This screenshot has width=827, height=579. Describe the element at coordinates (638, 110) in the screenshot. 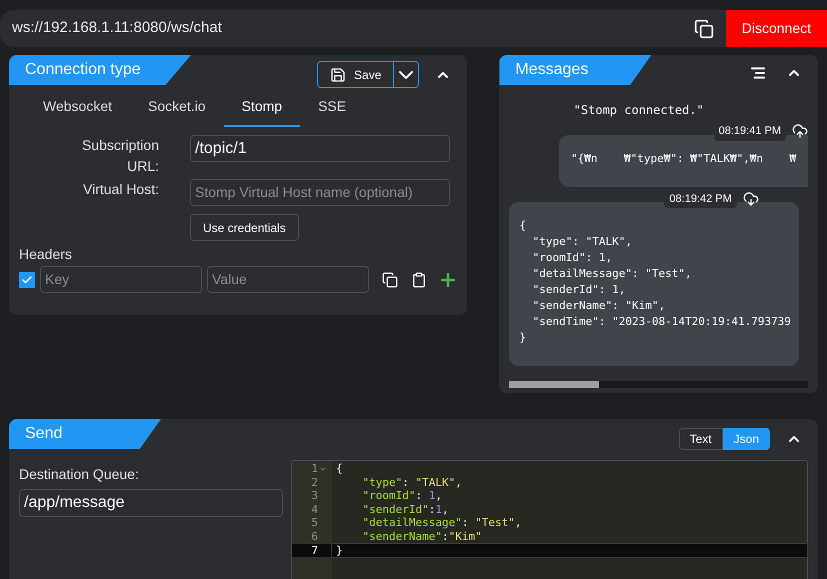

I see `system-message: "Stomp connected."` at that location.